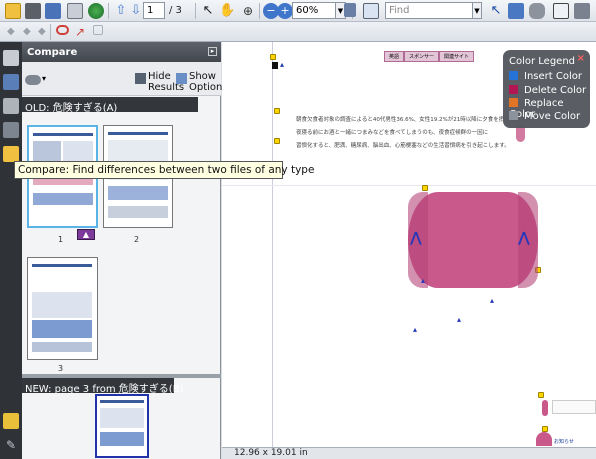 The height and width of the screenshot is (459, 596). I want to click on nav-tabs: 英語 スポンサー 関連サイト, so click(429, 55).